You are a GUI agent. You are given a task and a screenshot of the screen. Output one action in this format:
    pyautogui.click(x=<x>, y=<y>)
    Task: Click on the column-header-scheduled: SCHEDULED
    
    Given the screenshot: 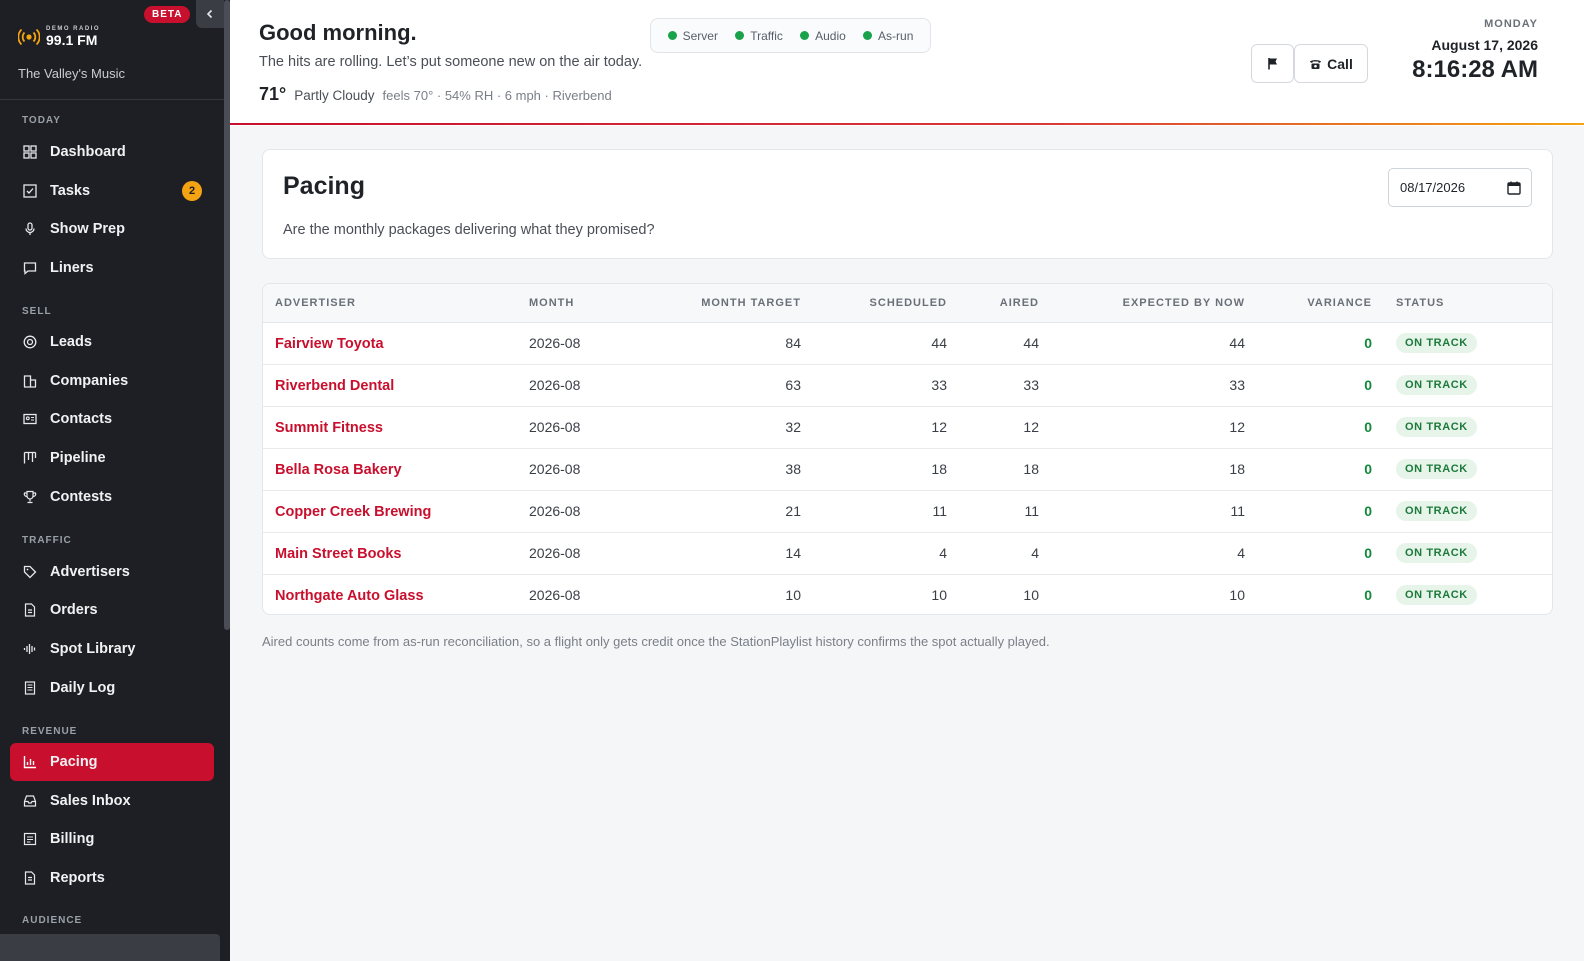 What is the action you would take?
    pyautogui.click(x=874, y=303)
    